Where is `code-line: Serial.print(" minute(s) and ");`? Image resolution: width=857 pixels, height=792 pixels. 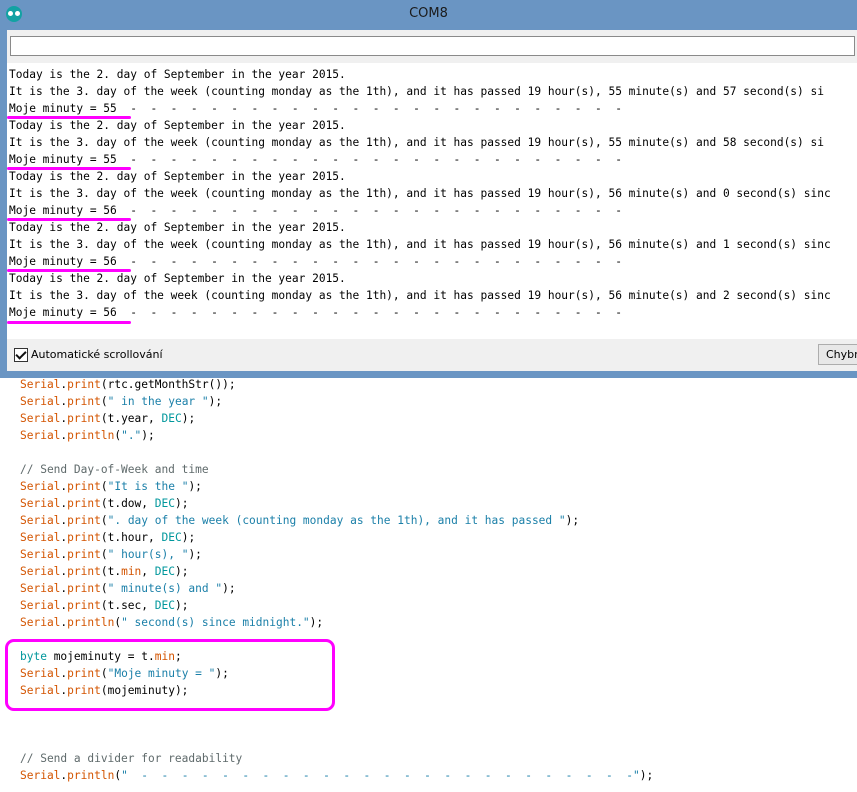
code-line: Serial.print(" minute(s) and "); is located at coordinates (128, 588).